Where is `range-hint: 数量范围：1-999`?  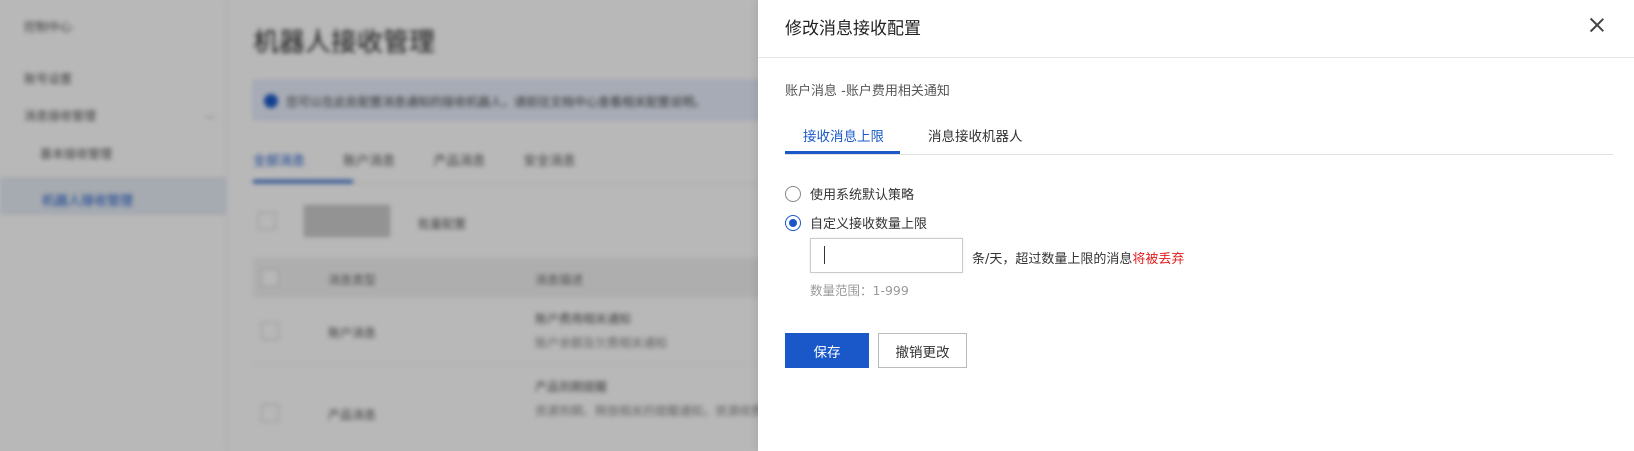 range-hint: 数量范围：1-999 is located at coordinates (859, 290).